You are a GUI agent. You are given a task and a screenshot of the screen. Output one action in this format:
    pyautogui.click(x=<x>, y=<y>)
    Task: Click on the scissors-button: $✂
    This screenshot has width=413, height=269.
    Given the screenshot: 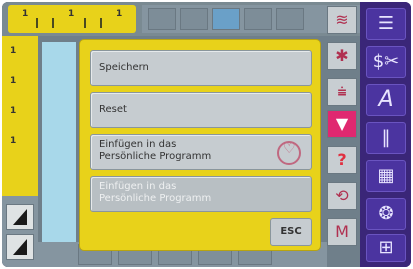 What is the action you would take?
    pyautogui.click(x=386, y=62)
    